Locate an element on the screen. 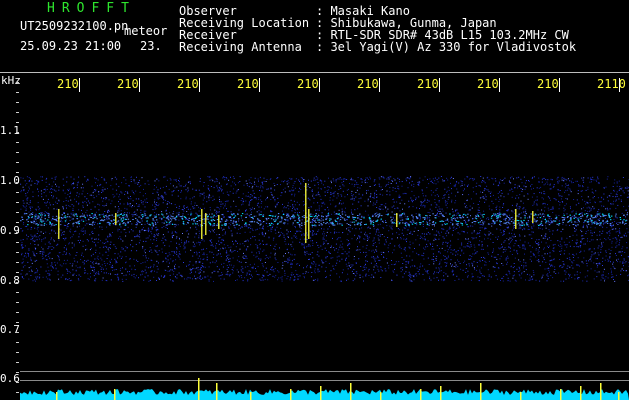 Image resolution: width=629 pixels, height=400 pixels. spectrum-trace is located at coordinates (324, 394).